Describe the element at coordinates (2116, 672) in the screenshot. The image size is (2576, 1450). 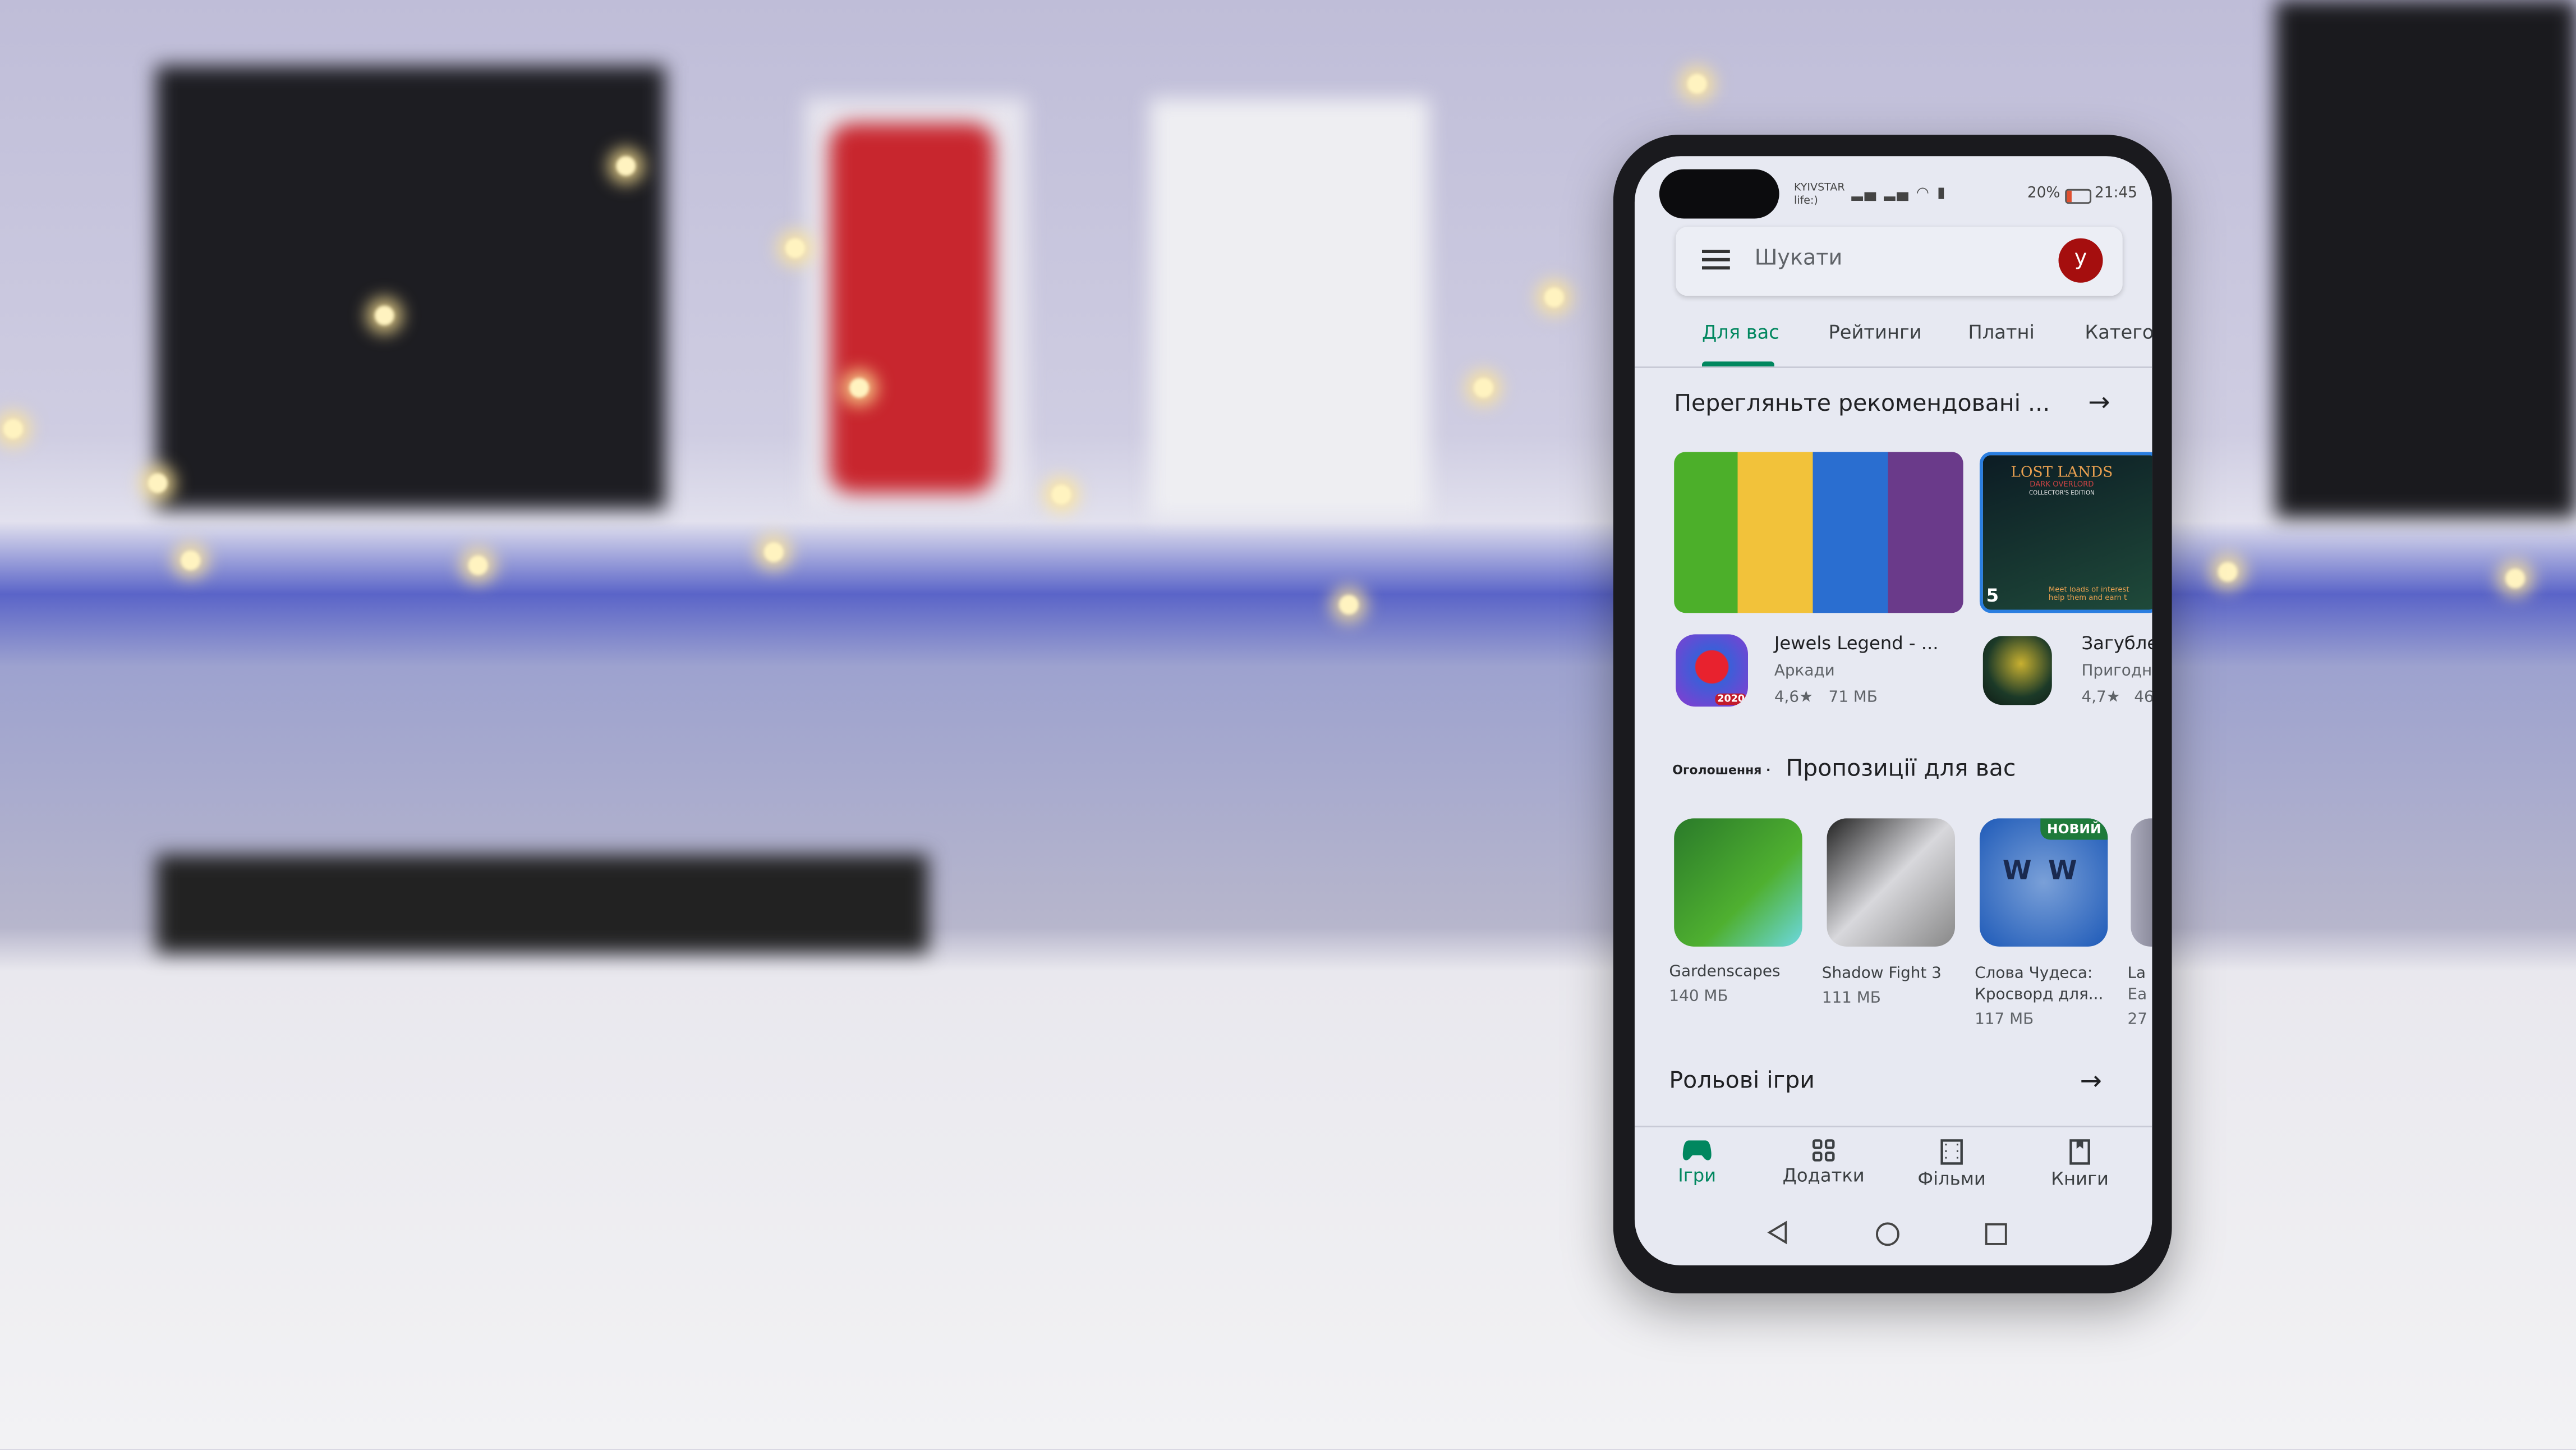
I see `app-category: Пригодн` at that location.